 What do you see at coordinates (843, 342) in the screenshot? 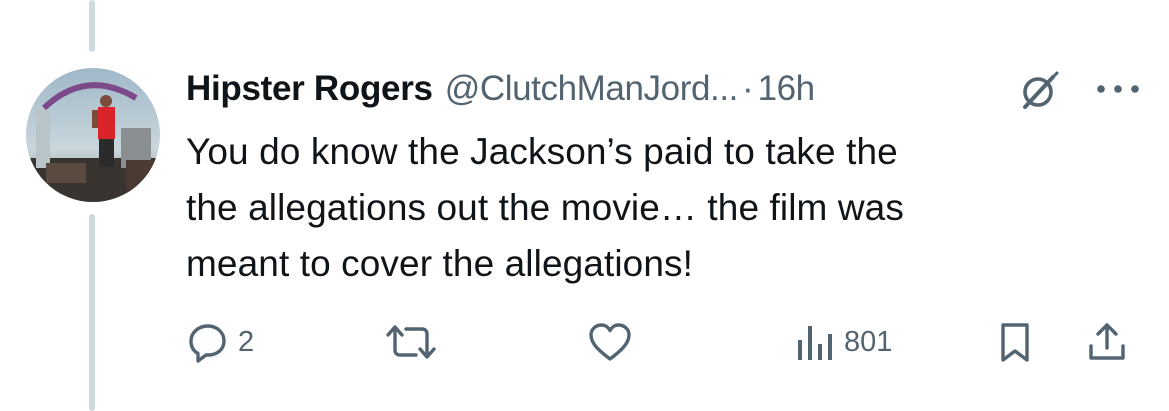
I see `views-button: 801` at bounding box center [843, 342].